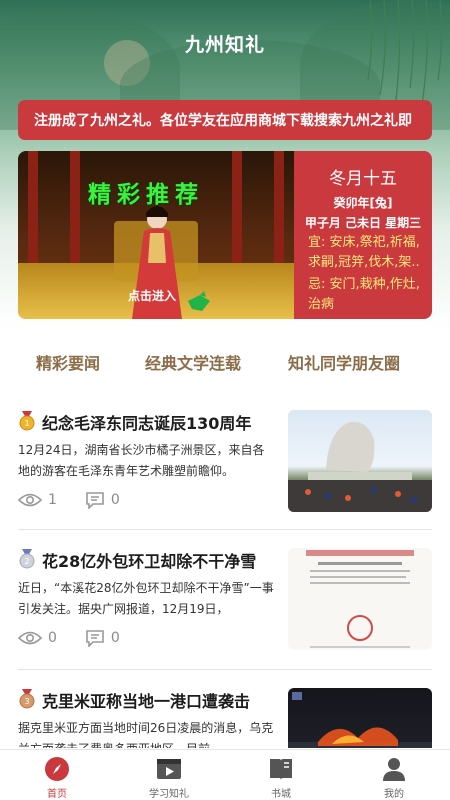 The height and width of the screenshot is (800, 450). I want to click on ganzhi-date: 甲子月 己未日 星期三, so click(363, 223).